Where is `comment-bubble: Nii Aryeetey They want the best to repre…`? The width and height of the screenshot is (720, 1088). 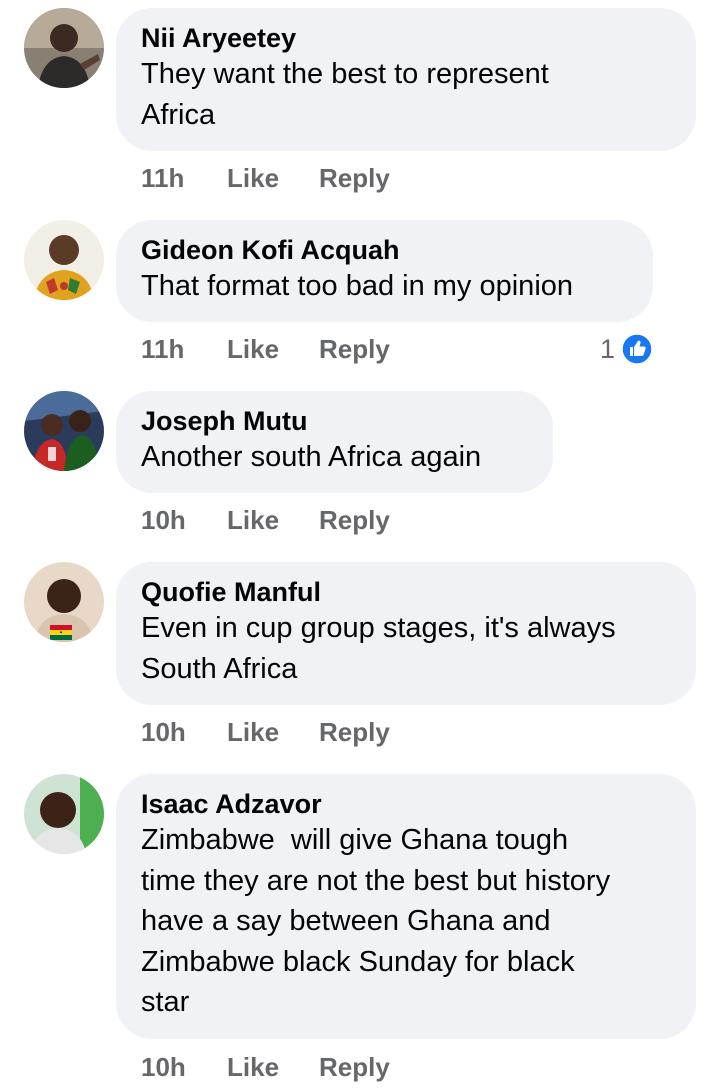 comment-bubble: Nii Aryeetey They want the best to repre… is located at coordinates (406, 79).